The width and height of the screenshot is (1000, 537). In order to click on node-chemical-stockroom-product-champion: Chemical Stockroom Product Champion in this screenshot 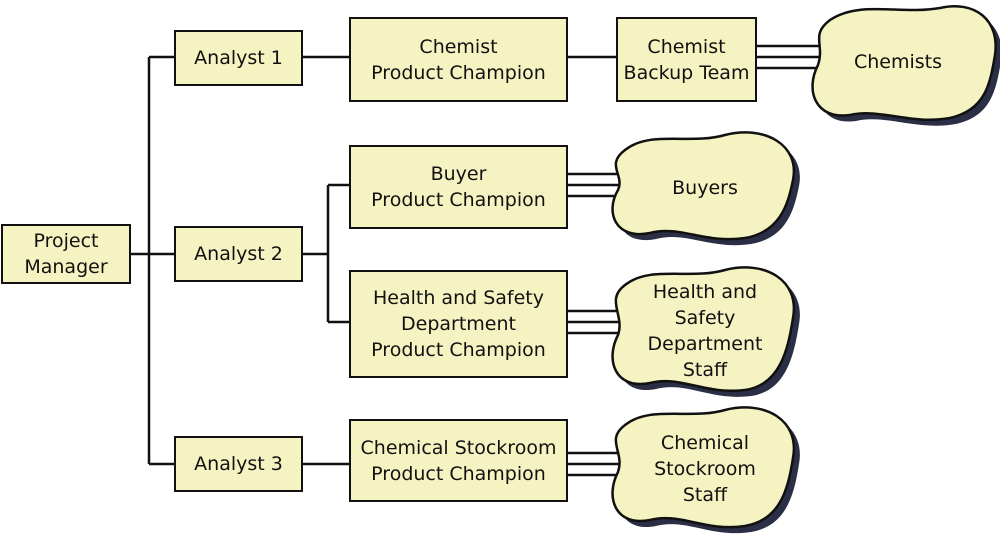, I will do `click(458, 460)`.